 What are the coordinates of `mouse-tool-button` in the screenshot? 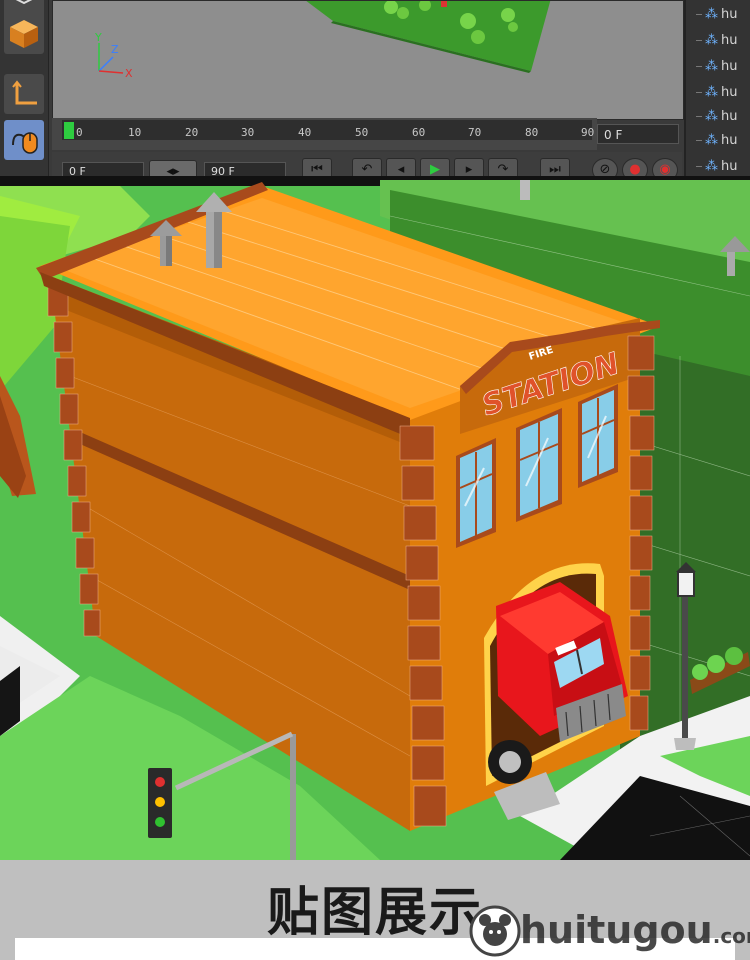 It's located at (24, 140).